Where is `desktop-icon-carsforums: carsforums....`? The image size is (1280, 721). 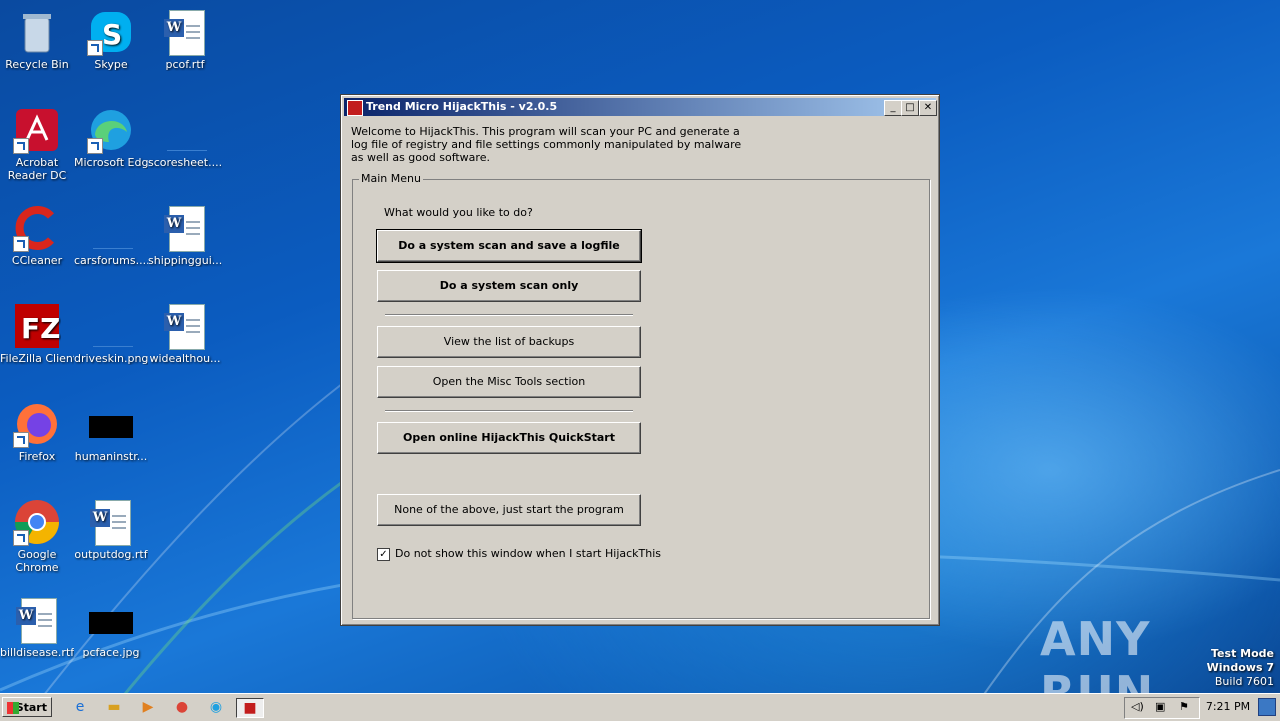 desktop-icon-carsforums: carsforums.... is located at coordinates (111, 233).